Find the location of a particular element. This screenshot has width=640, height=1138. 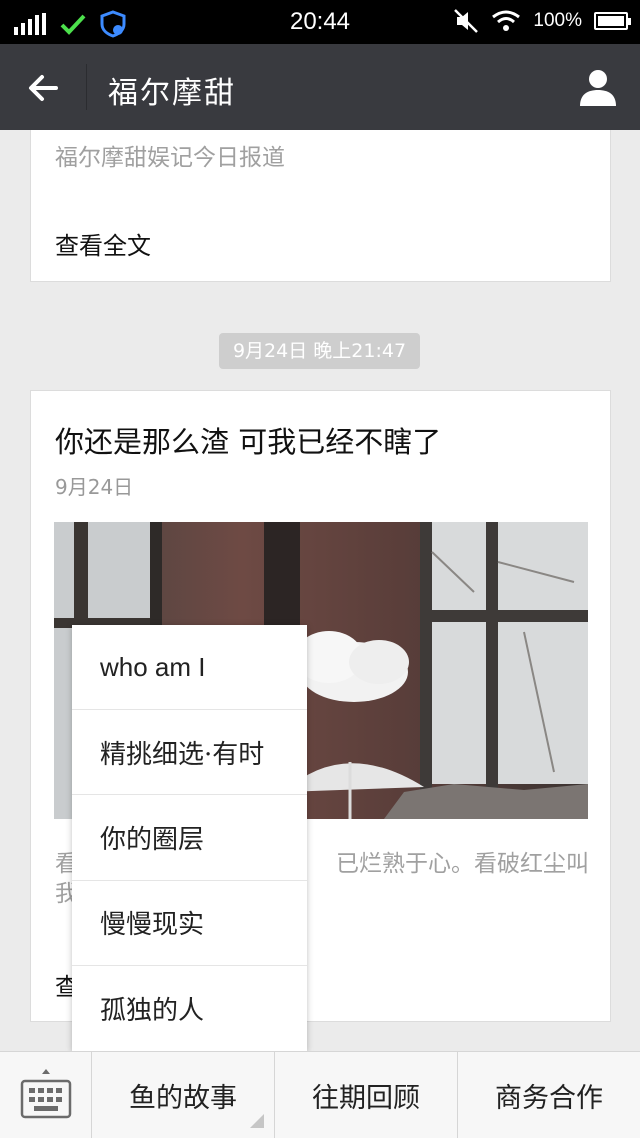

summary-fragment-right: 已烂熟于心。看破红尘叫 is located at coordinates (462, 864).